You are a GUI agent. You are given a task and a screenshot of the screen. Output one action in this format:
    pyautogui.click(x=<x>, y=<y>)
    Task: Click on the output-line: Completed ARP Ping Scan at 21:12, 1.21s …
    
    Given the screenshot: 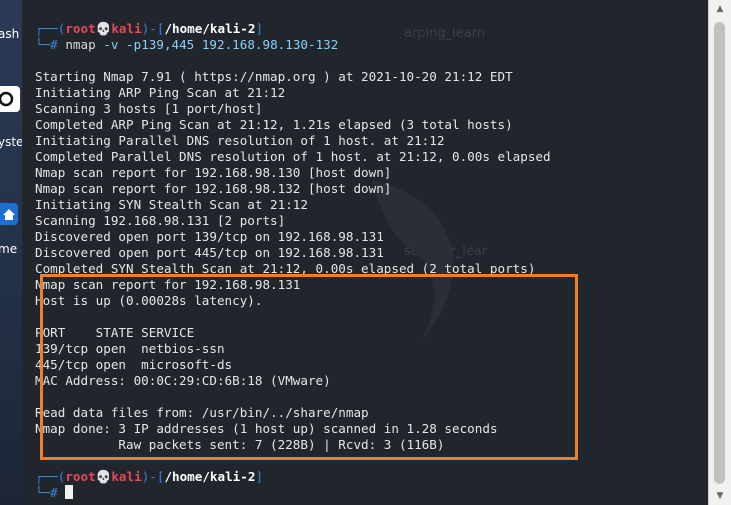 What is the action you would take?
    pyautogui.click(x=274, y=124)
    